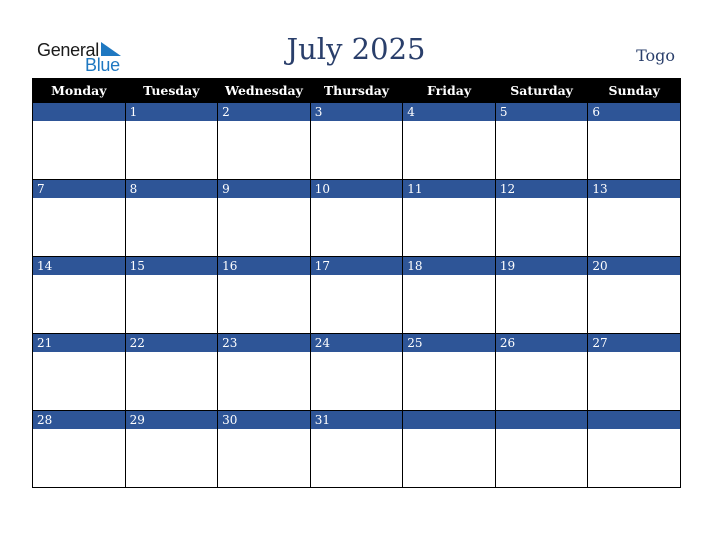 The image size is (712, 550). What do you see at coordinates (356, 112) in the screenshot?
I see `day-number: 3` at bounding box center [356, 112].